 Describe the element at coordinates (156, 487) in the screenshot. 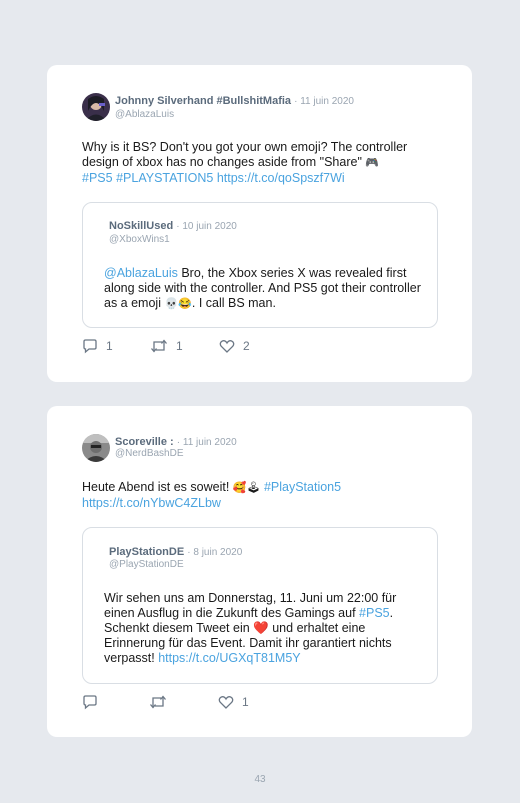

I see `tweet-text-body: Heute Abend ist es soweit!` at that location.